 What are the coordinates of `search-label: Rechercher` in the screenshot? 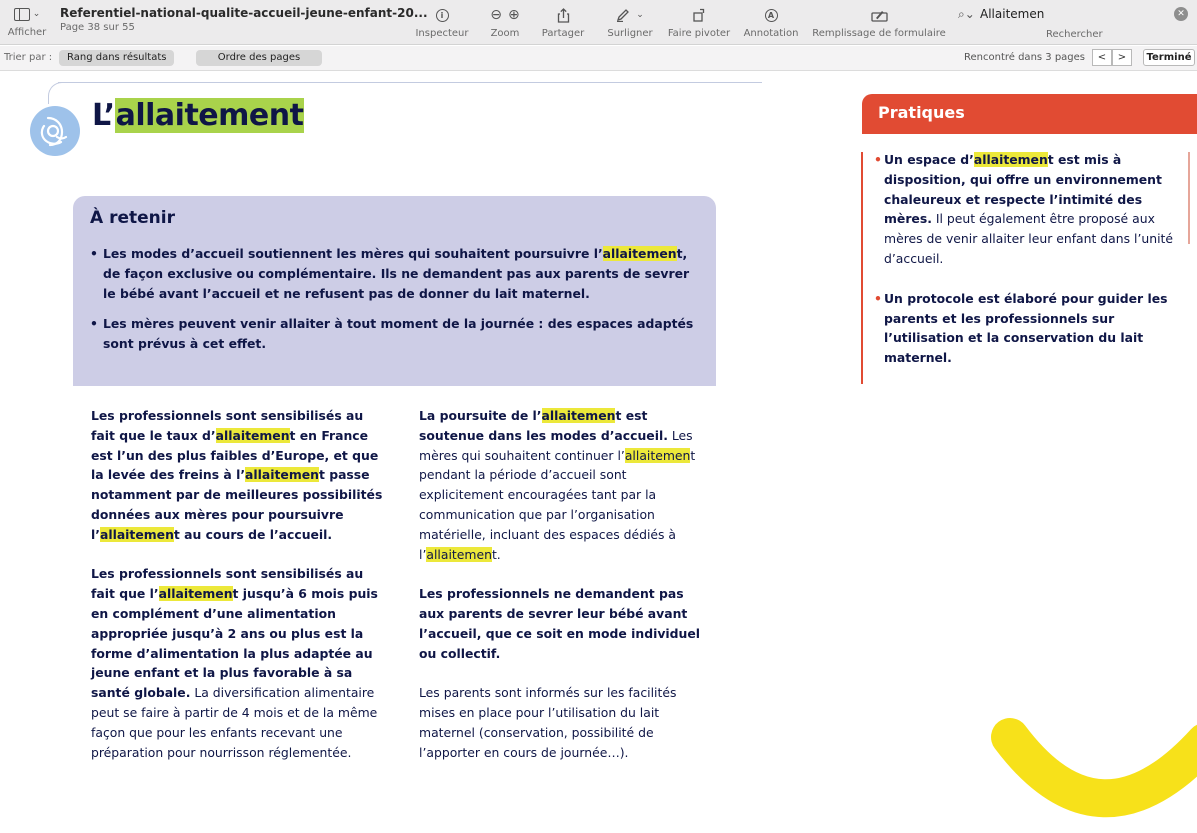 It's located at (1074, 34).